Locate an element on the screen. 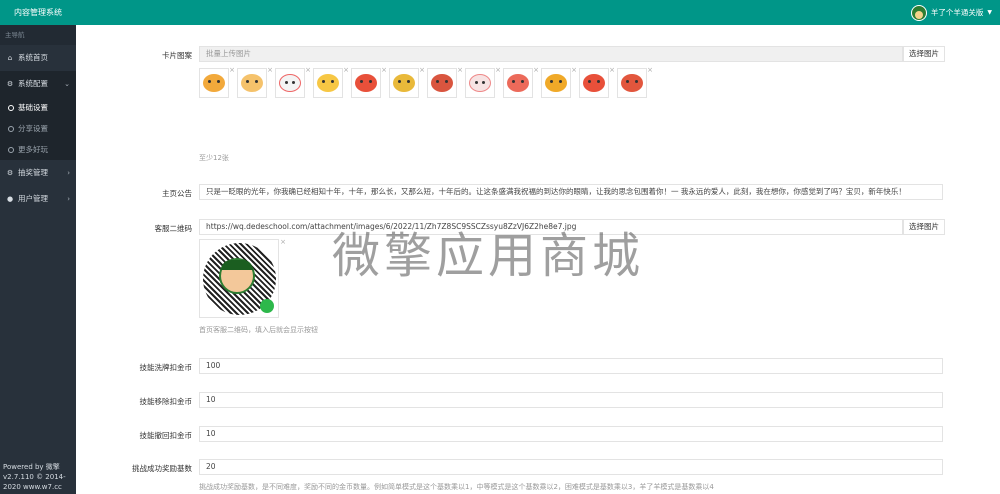  sidebar-item-label: 用户管理 is located at coordinates (33, 198).